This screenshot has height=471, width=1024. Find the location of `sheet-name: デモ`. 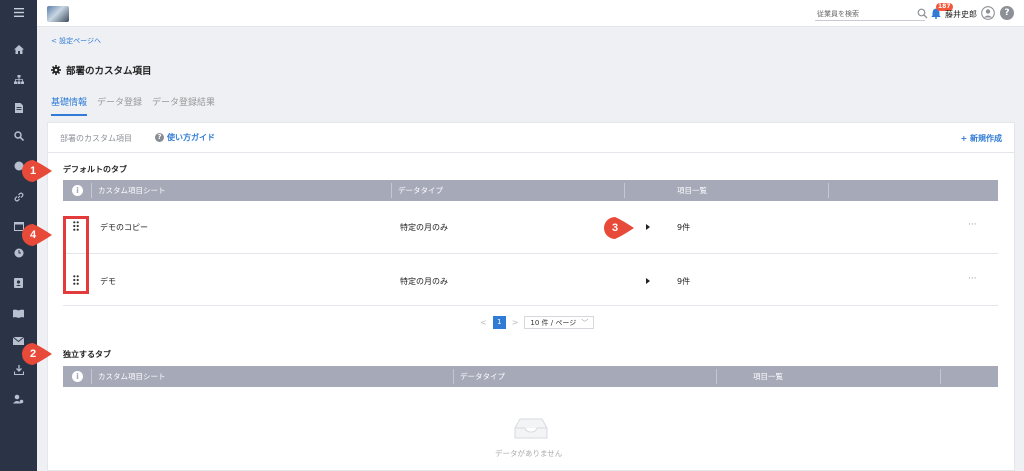

sheet-name: デモ is located at coordinates (108, 281).